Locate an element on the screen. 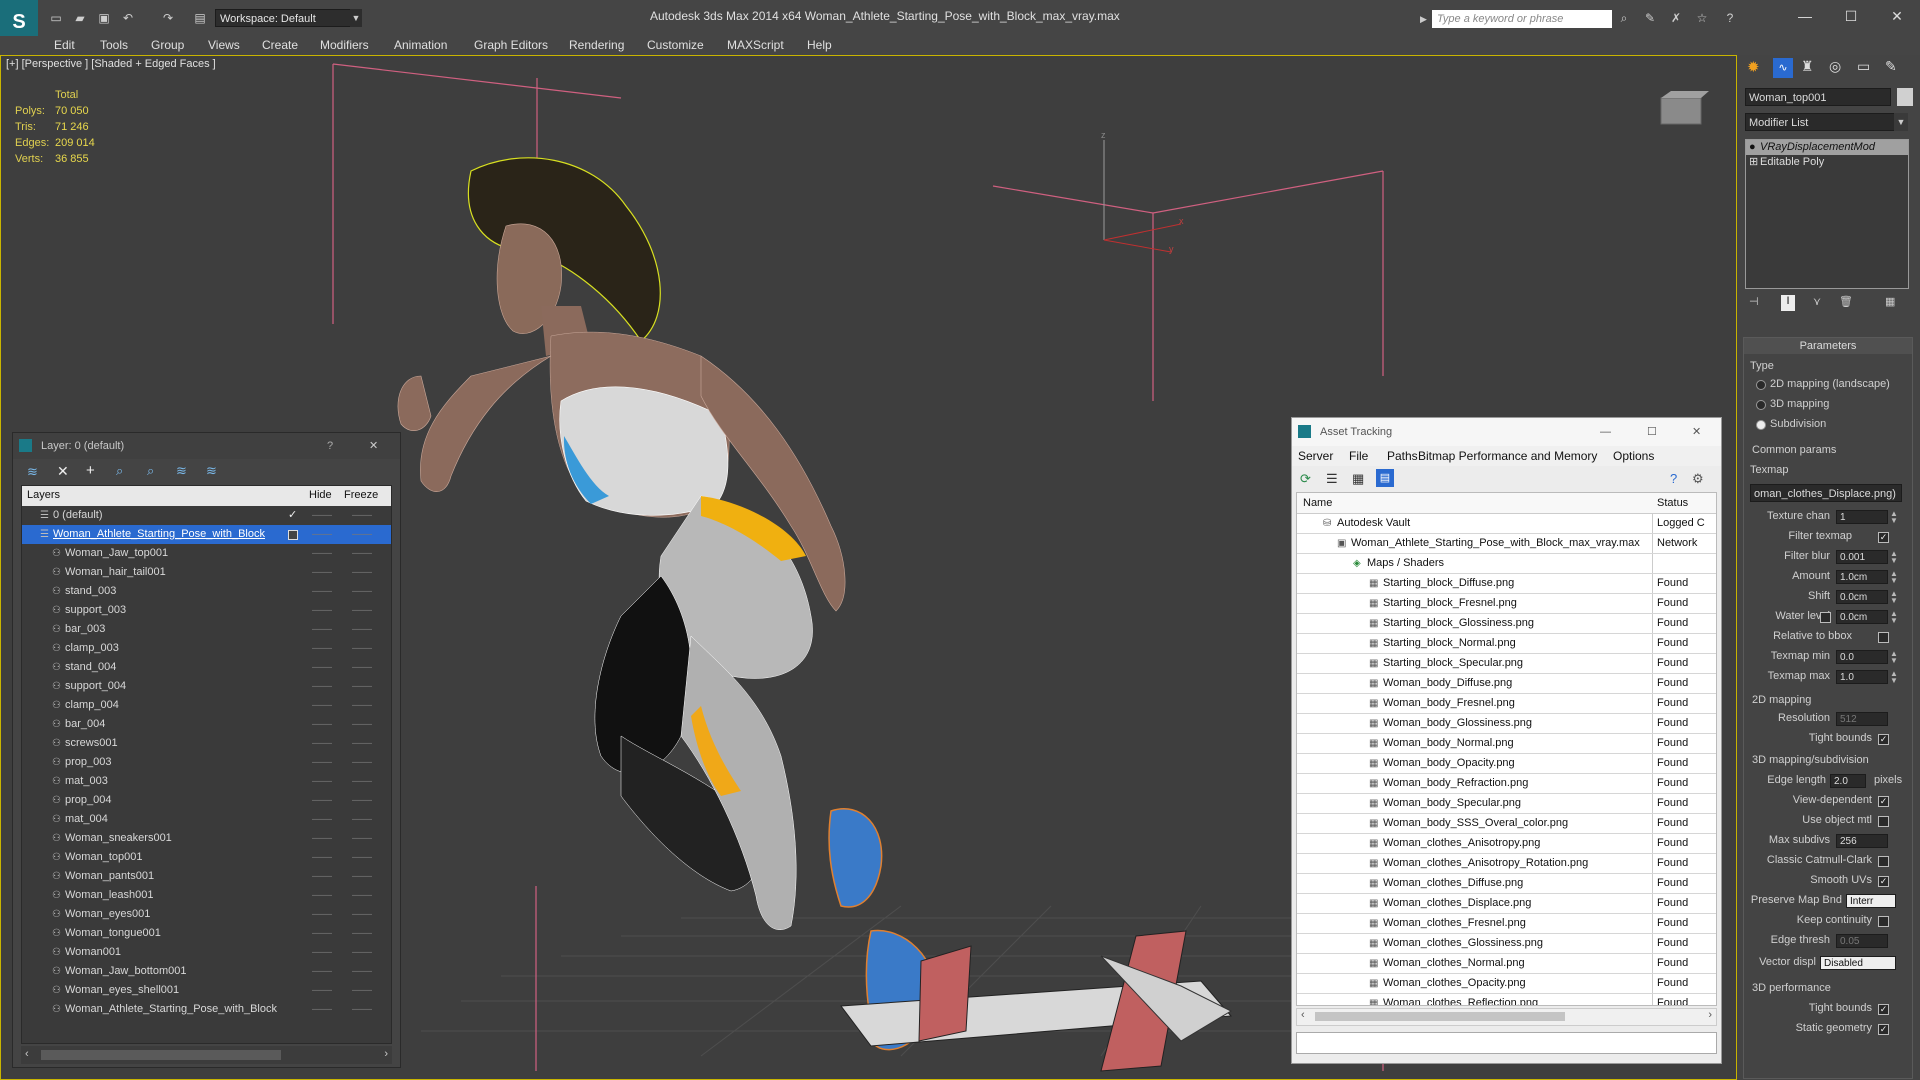  select-in-layer-icon: ⌕ is located at coordinates (119, 471).